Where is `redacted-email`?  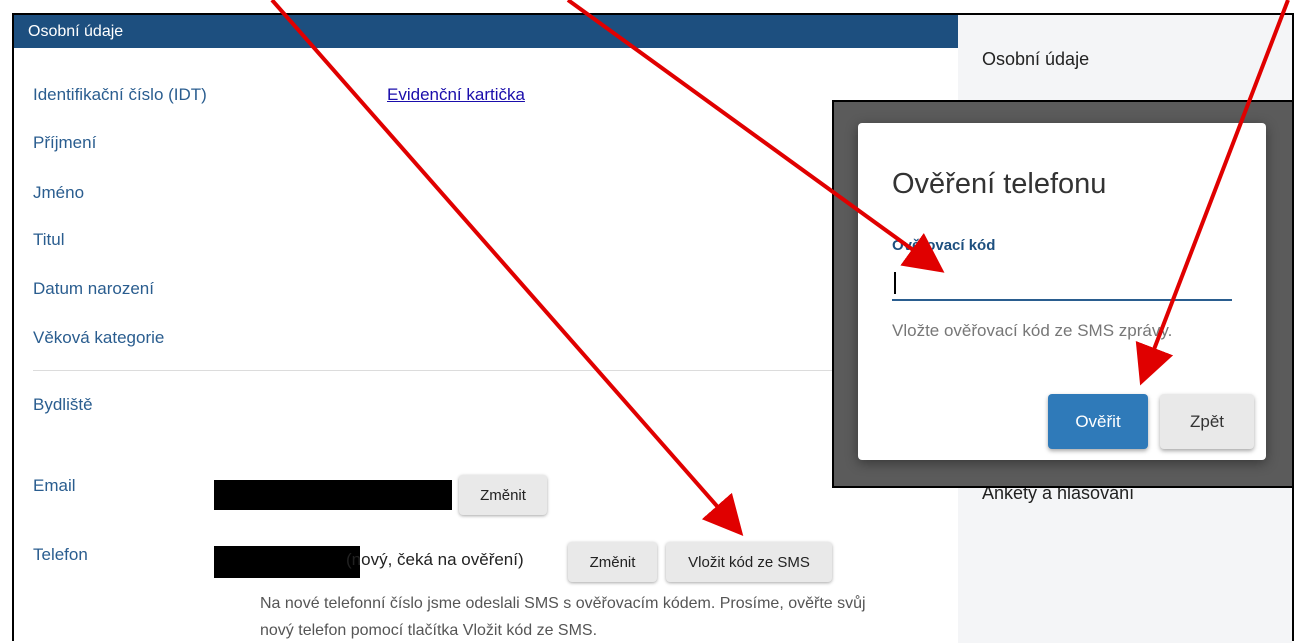
redacted-email is located at coordinates (333, 495).